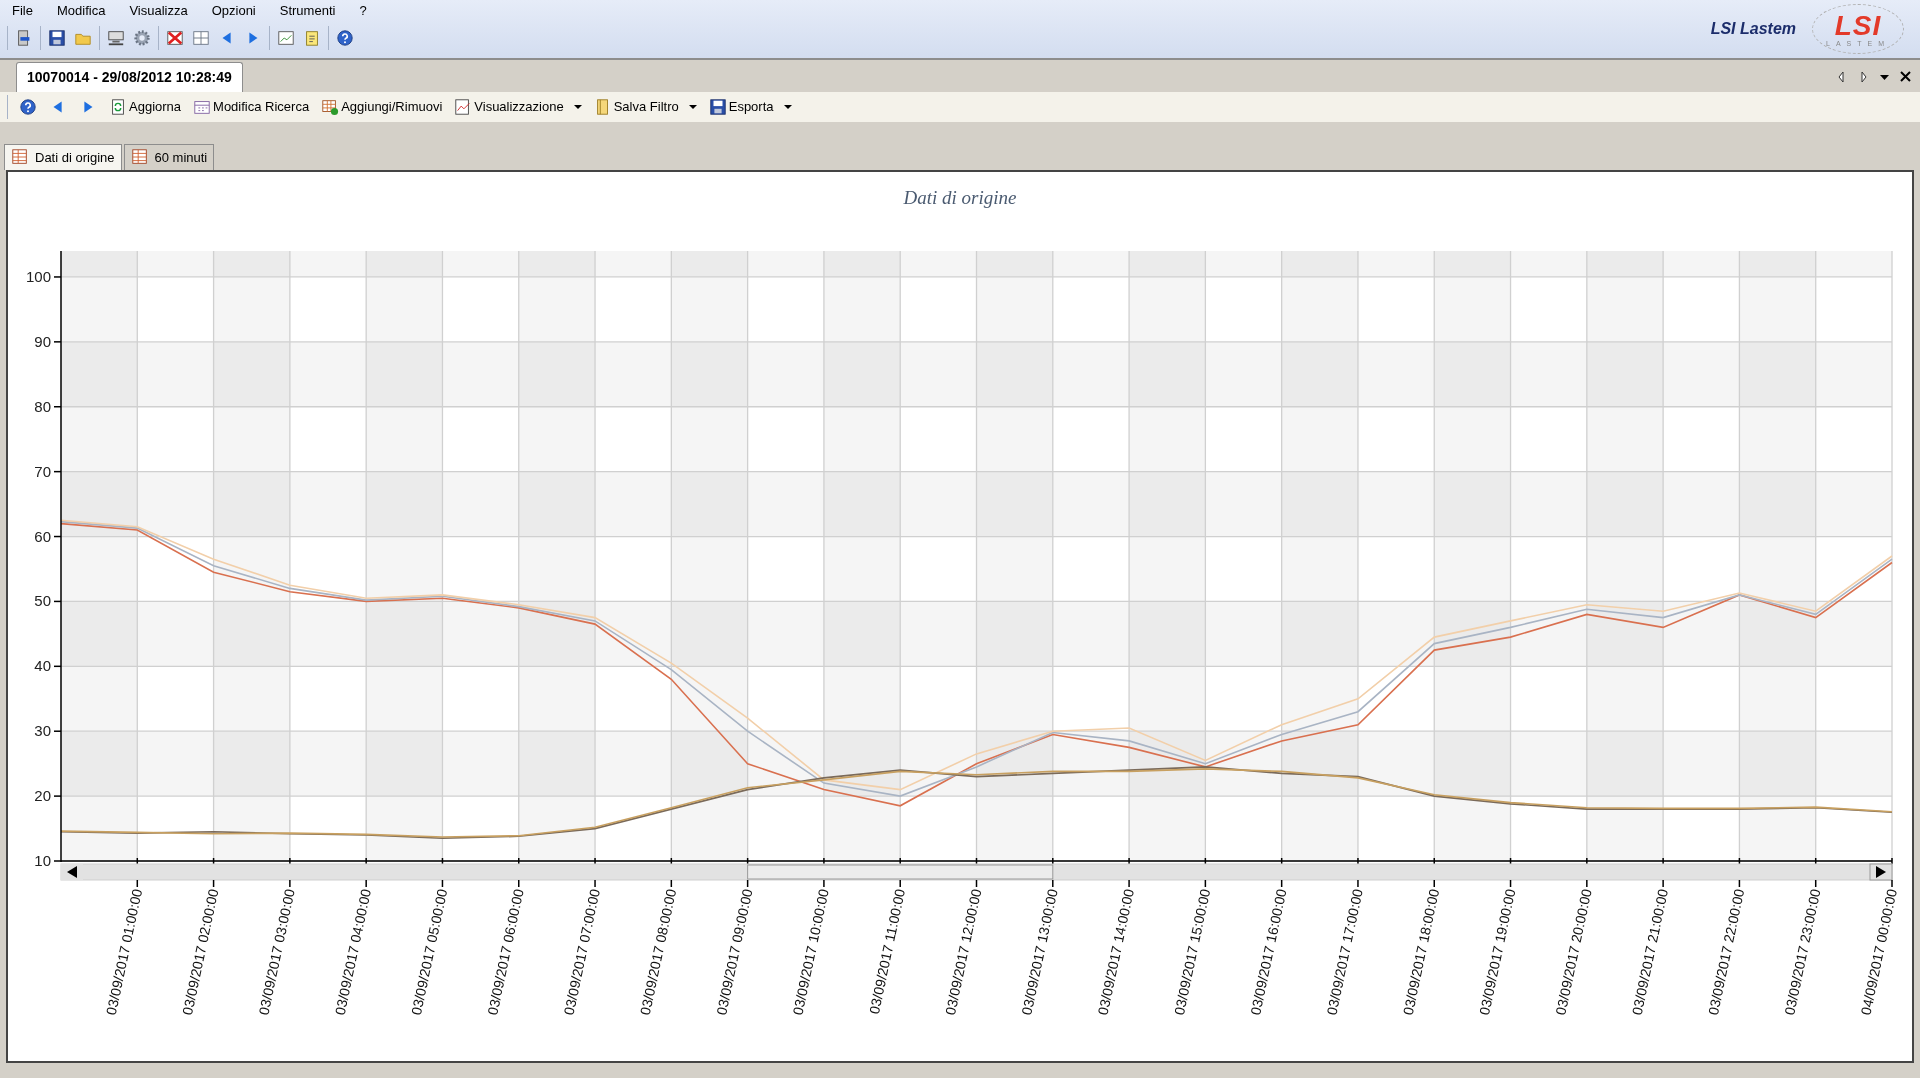 Image resolution: width=1920 pixels, height=1078 pixels. Describe the element at coordinates (129, 77) in the screenshot. I see `document-tab: 10070014 - 29/08/2012 10:28:49` at that location.